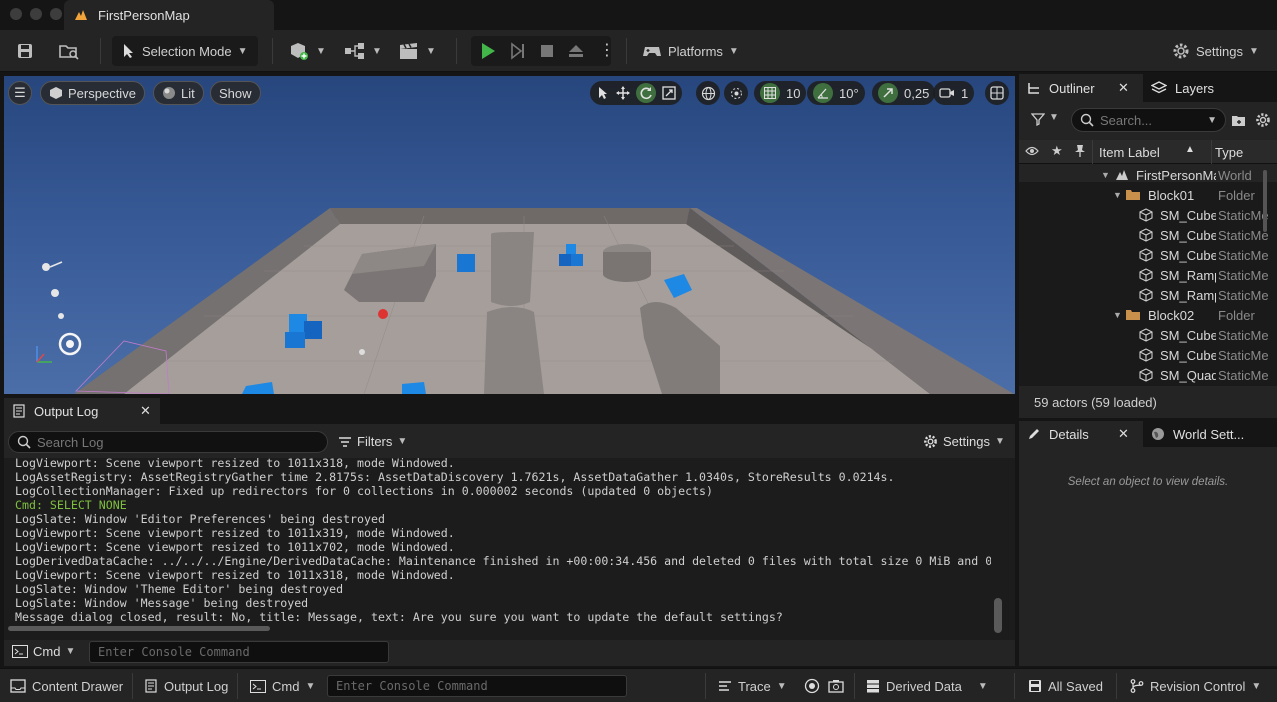 This screenshot has height=702, width=1277. I want to click on platforms-dropdown: Platforms ▼, so click(690, 51).